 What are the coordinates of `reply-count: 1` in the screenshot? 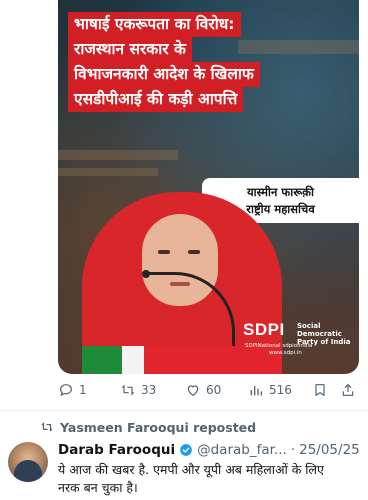 It's located at (83, 390).